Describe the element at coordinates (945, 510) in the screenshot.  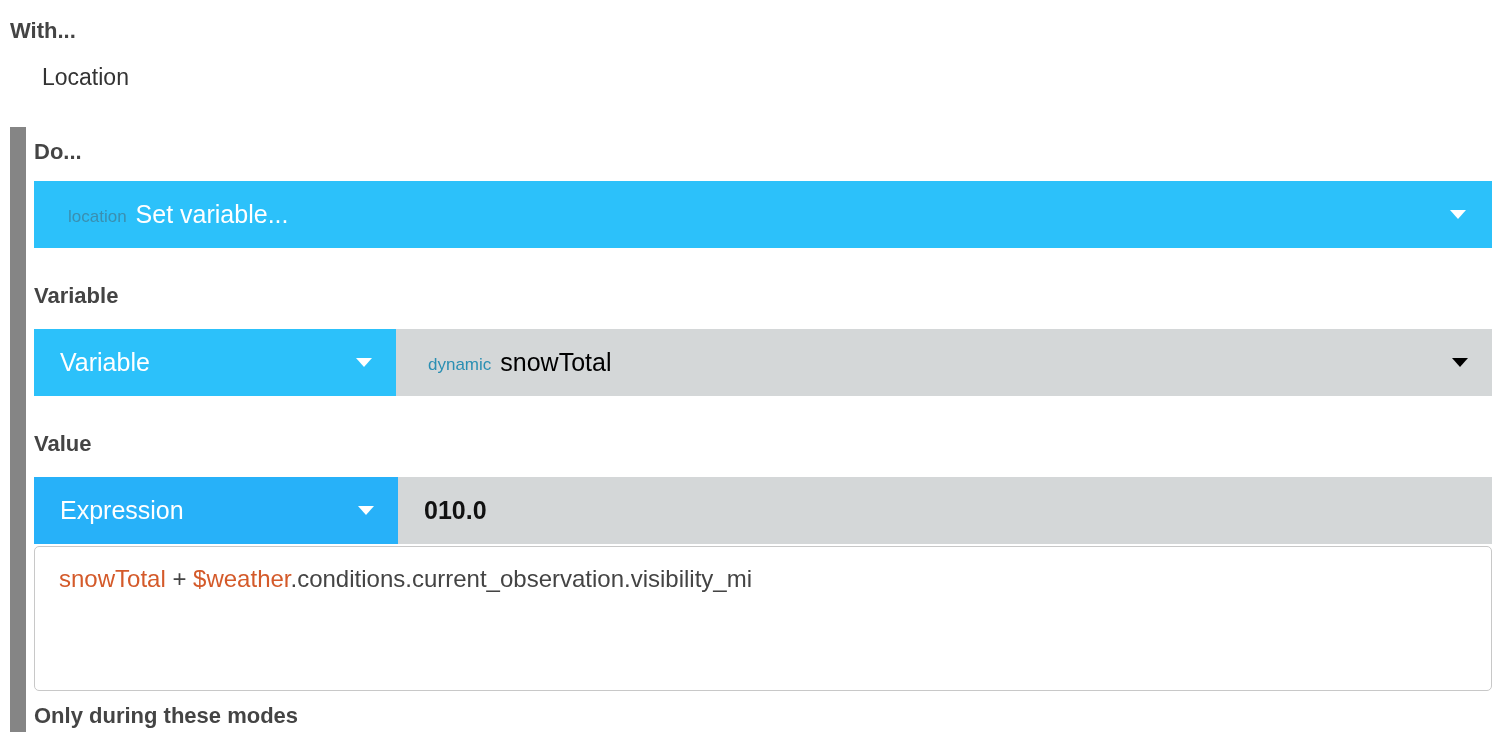
I see `expression-result: 010.0` at that location.